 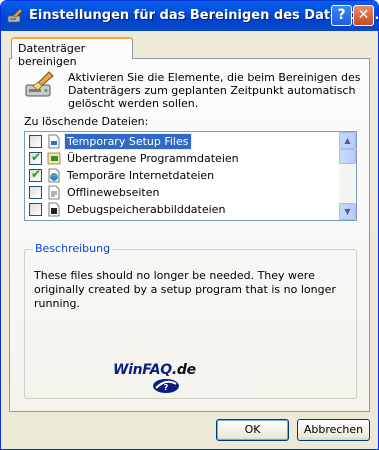 I want to click on scroll-down-icon: ▼, so click(x=347, y=211).